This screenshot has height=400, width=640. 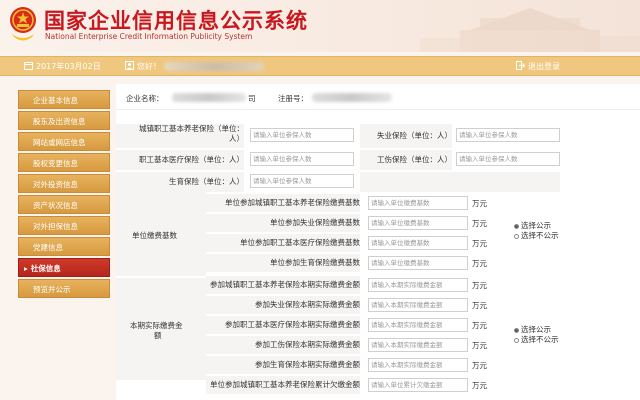 What do you see at coordinates (418, 223) in the screenshot?
I see `base-unemployment-input: 请输入单位缴费基数` at bounding box center [418, 223].